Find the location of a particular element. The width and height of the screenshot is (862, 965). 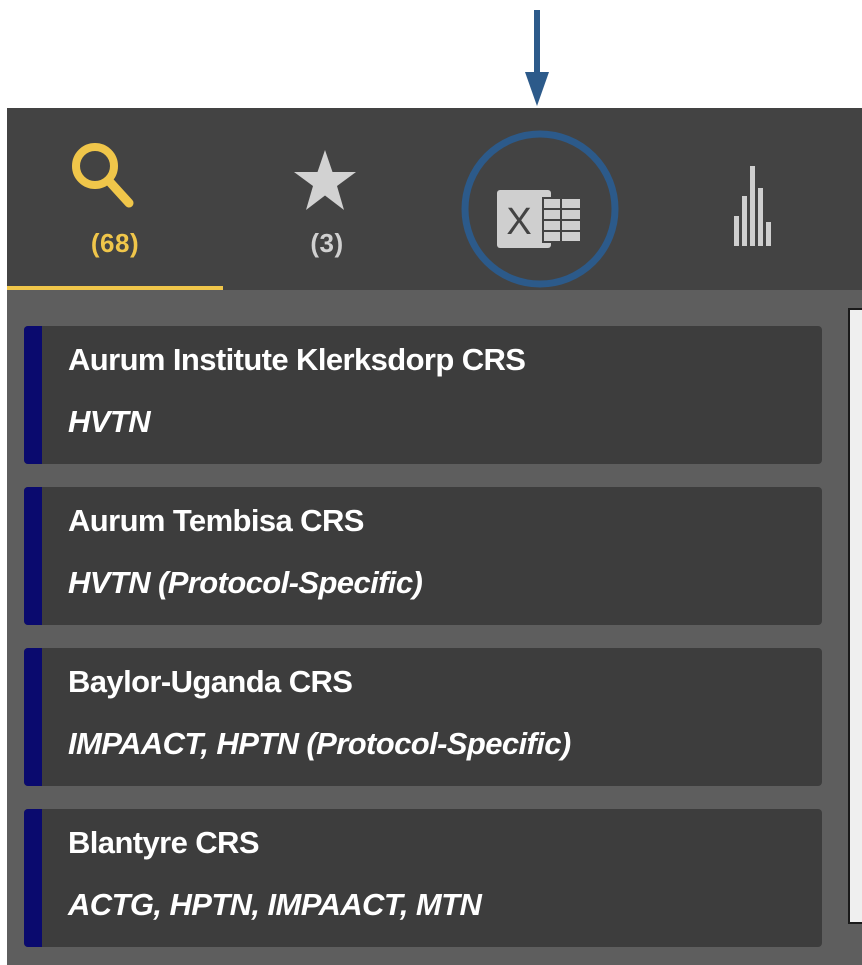

tab-search-results: (68) is located at coordinates (115, 199).